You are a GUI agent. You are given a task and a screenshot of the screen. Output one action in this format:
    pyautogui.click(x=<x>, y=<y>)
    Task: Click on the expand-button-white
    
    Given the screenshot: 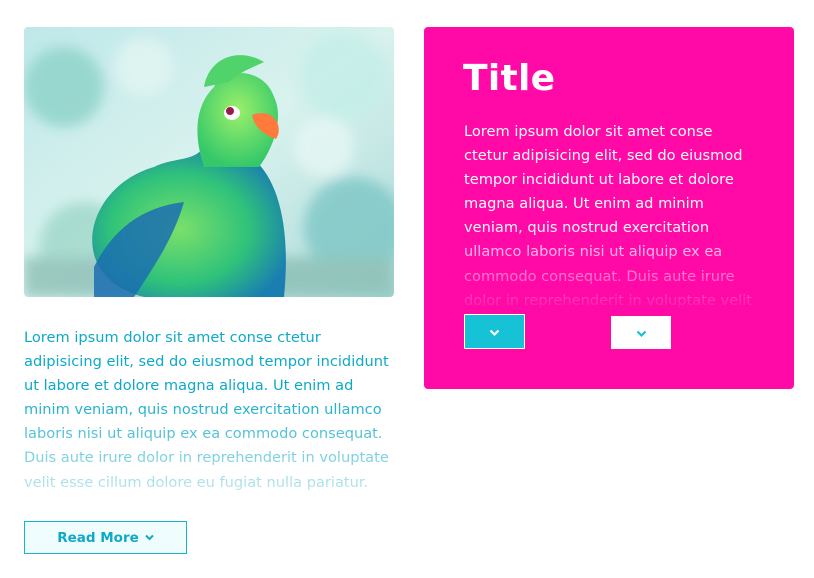 What is the action you would take?
    pyautogui.click(x=641, y=332)
    